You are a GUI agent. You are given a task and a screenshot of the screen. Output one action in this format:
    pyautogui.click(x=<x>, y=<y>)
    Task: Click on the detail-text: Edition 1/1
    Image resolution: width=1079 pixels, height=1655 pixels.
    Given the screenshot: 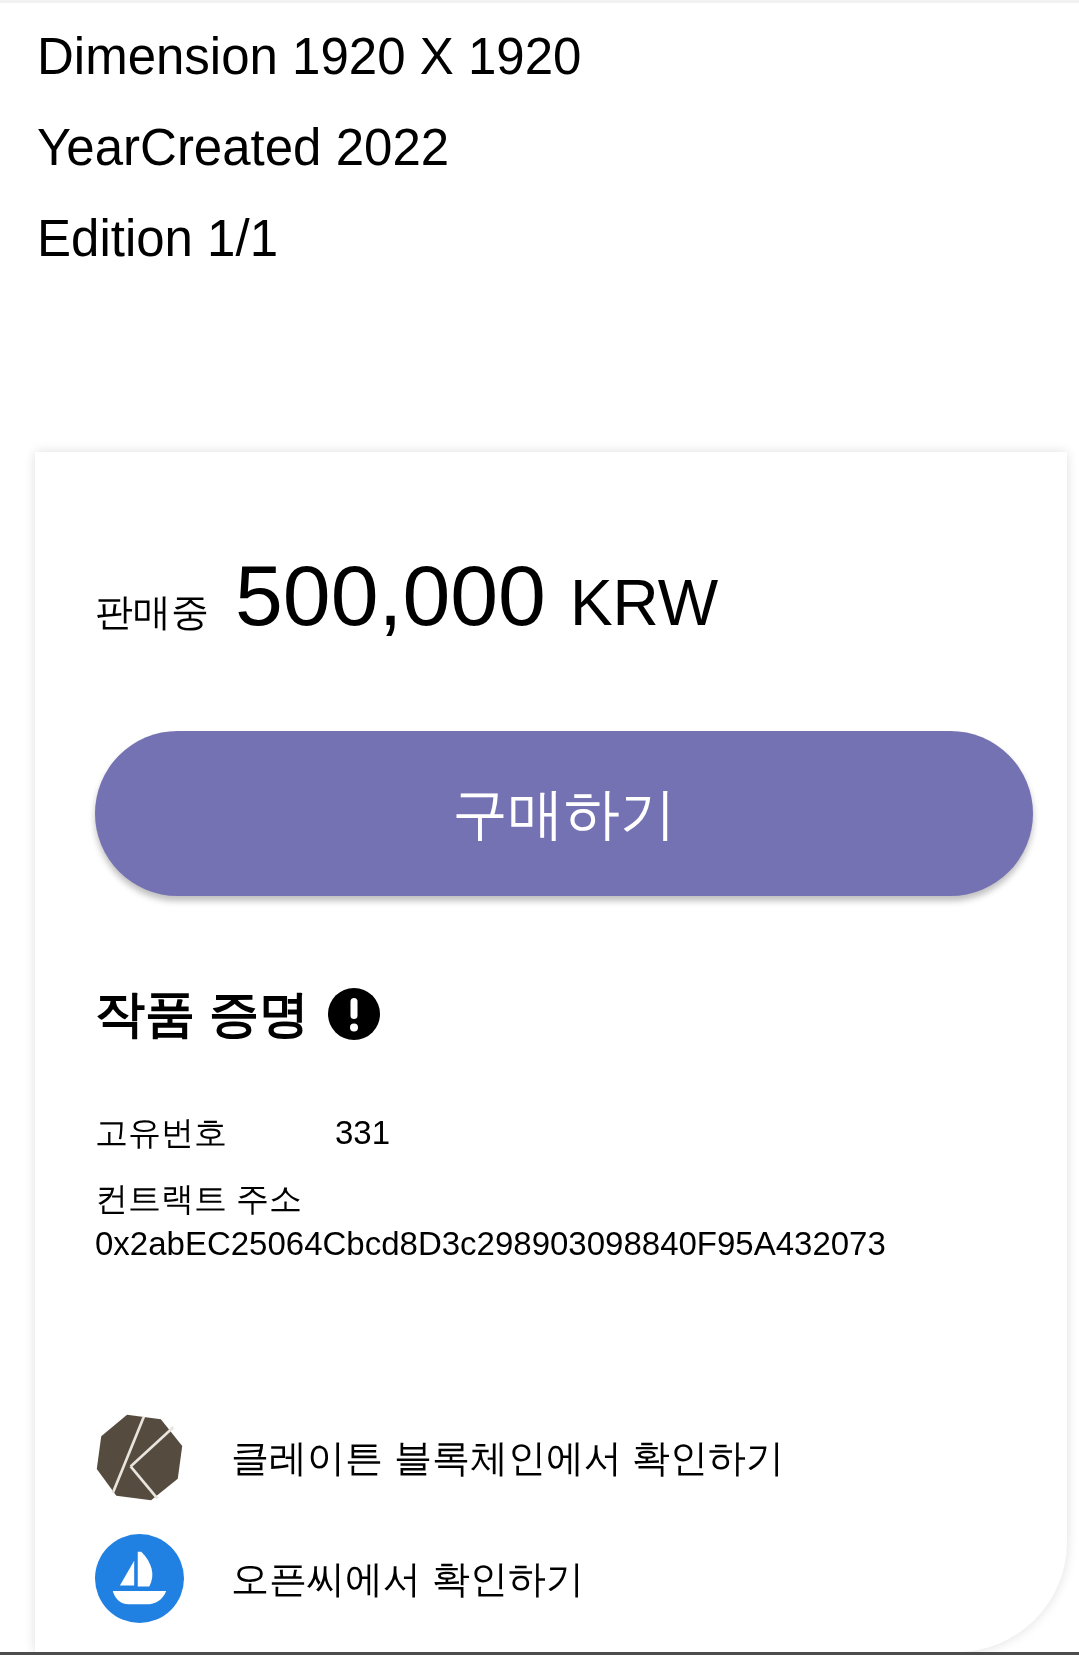 What is the action you would take?
    pyautogui.click(x=157, y=239)
    